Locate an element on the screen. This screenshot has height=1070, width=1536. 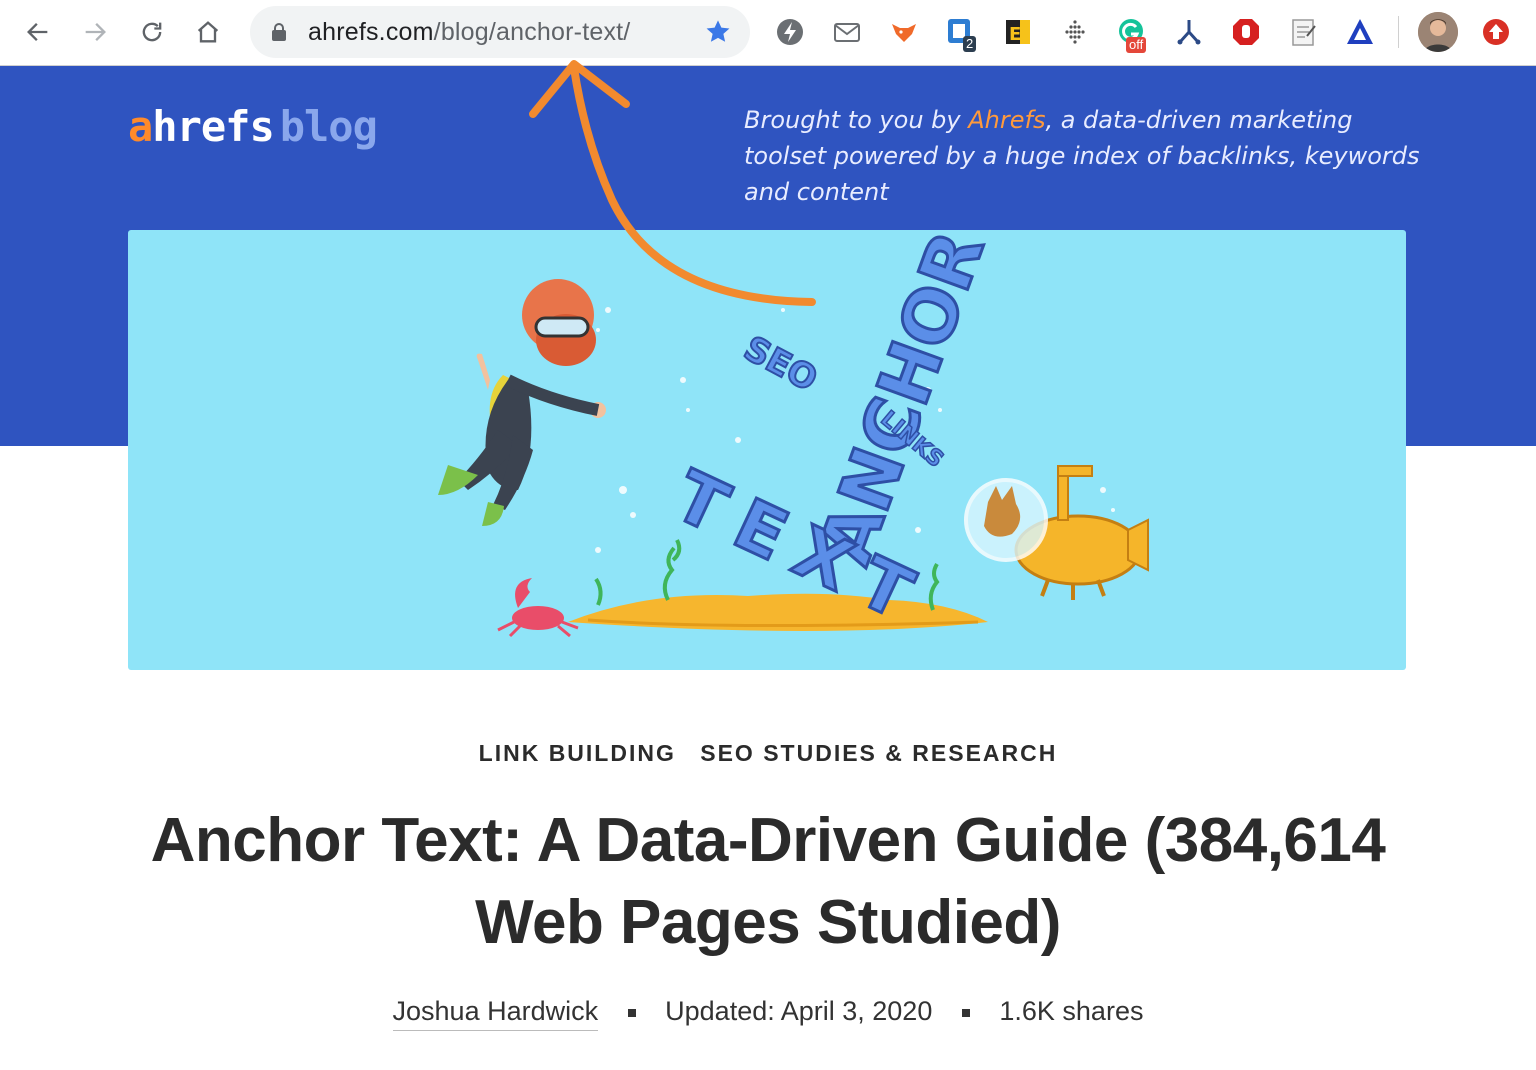
profile-photo-icon is located at coordinates (1438, 32).